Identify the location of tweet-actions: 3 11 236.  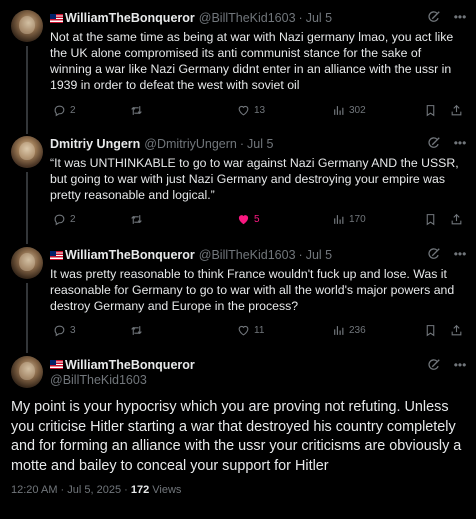
(257, 330).